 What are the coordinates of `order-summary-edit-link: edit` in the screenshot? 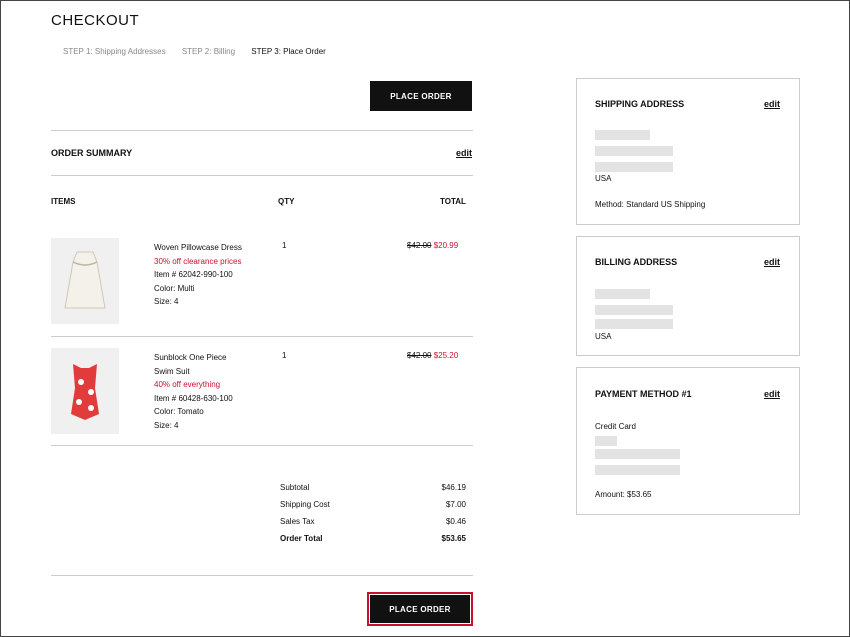 It's located at (464, 153).